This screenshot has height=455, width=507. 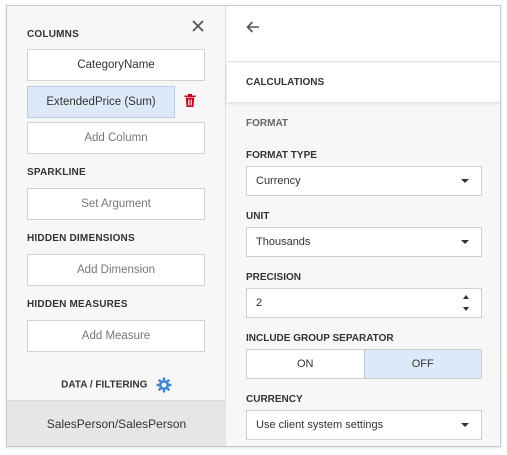 What do you see at coordinates (53, 34) in the screenshot?
I see `columns-section-title: COLUMNS` at bounding box center [53, 34].